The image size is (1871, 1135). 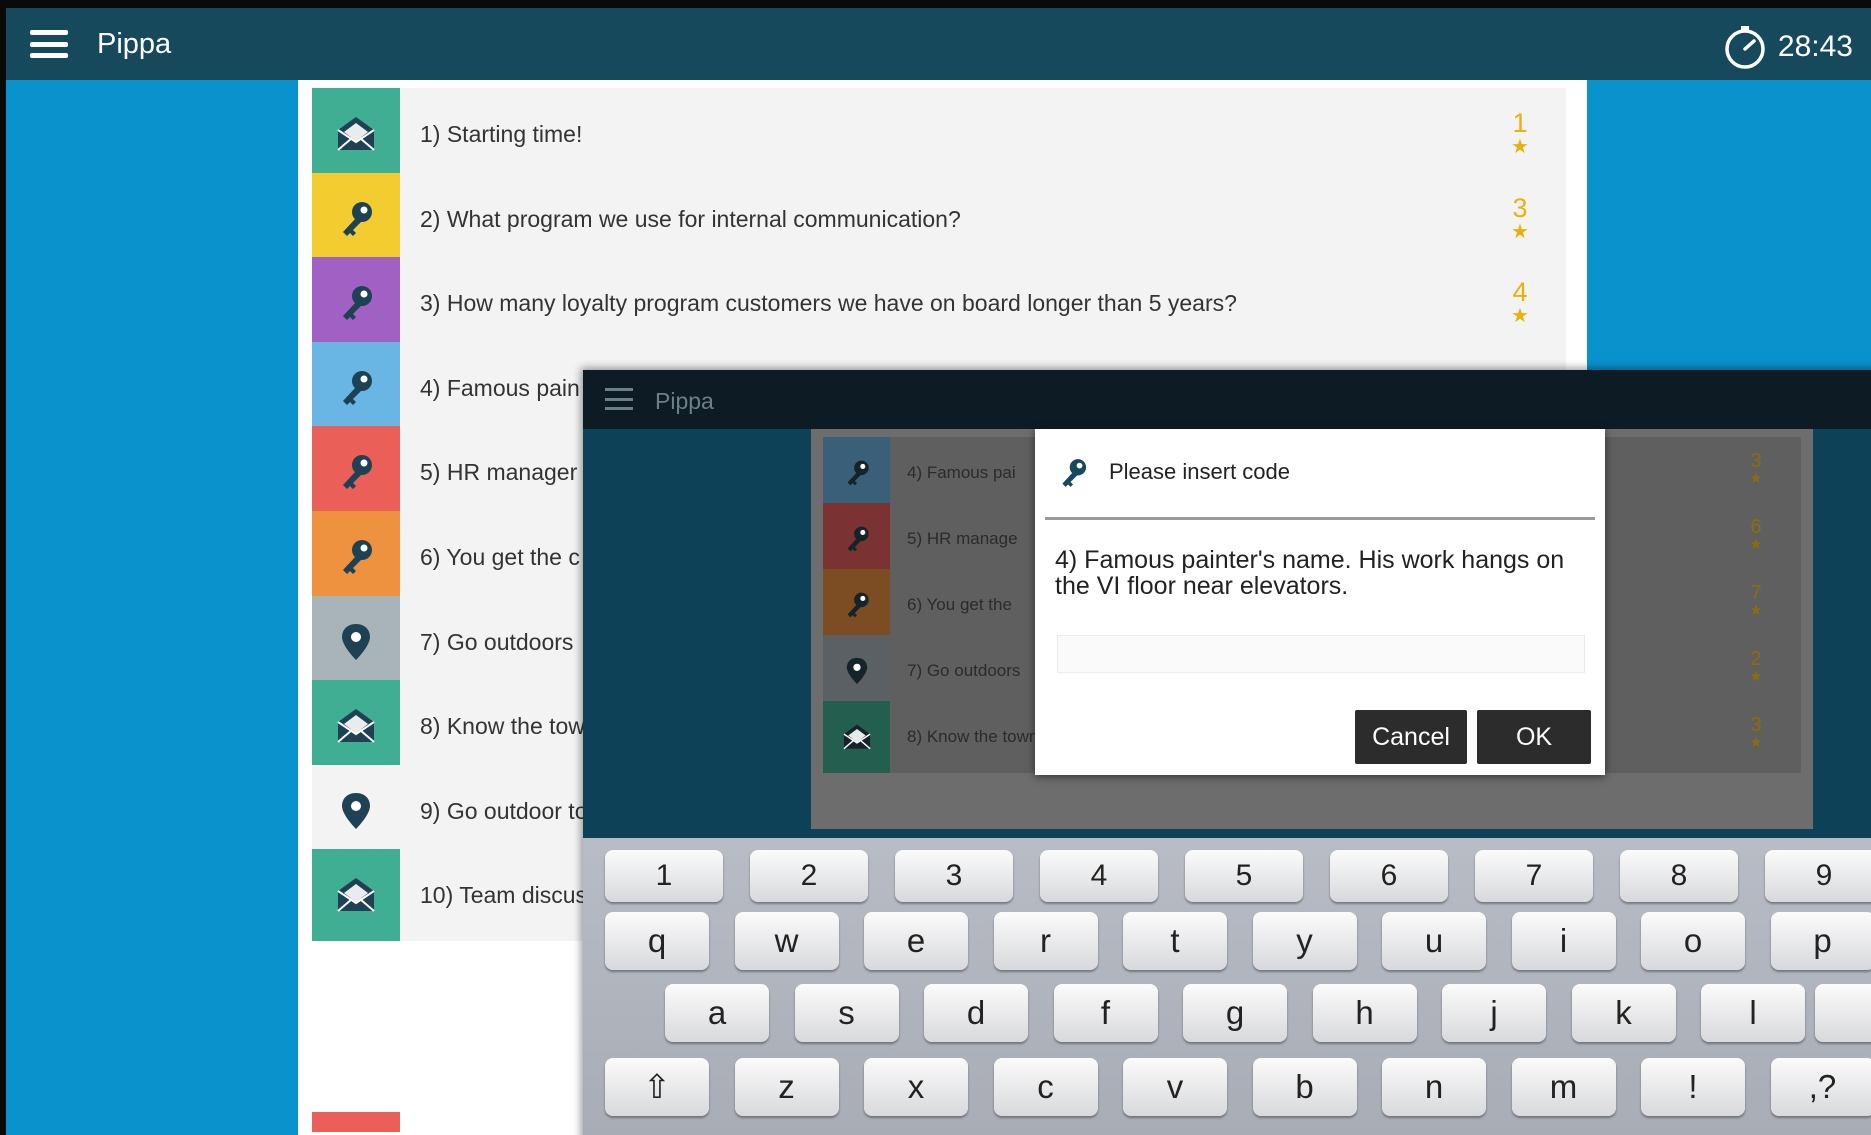 I want to click on key: x, so click(x=916, y=1087).